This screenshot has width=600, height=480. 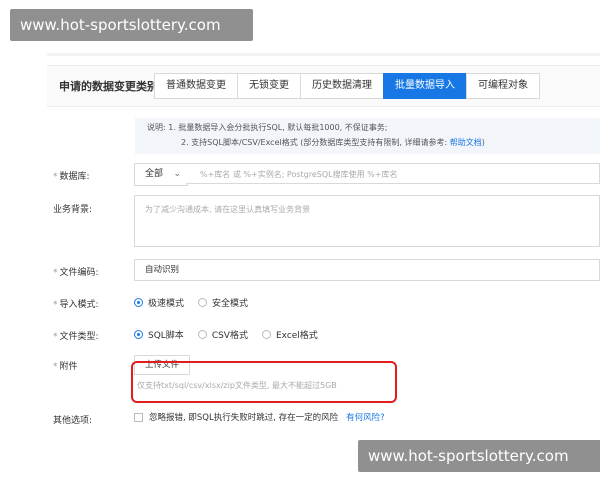 What do you see at coordinates (154, 174) in the screenshot?
I see `database-scope-value: 全部` at bounding box center [154, 174].